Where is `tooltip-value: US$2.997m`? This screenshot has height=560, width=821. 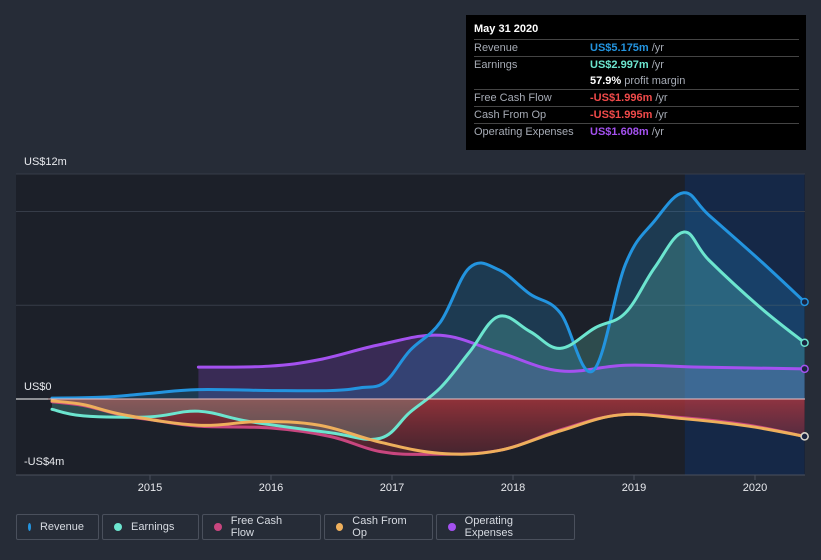 tooltip-value: US$2.997m is located at coordinates (619, 65).